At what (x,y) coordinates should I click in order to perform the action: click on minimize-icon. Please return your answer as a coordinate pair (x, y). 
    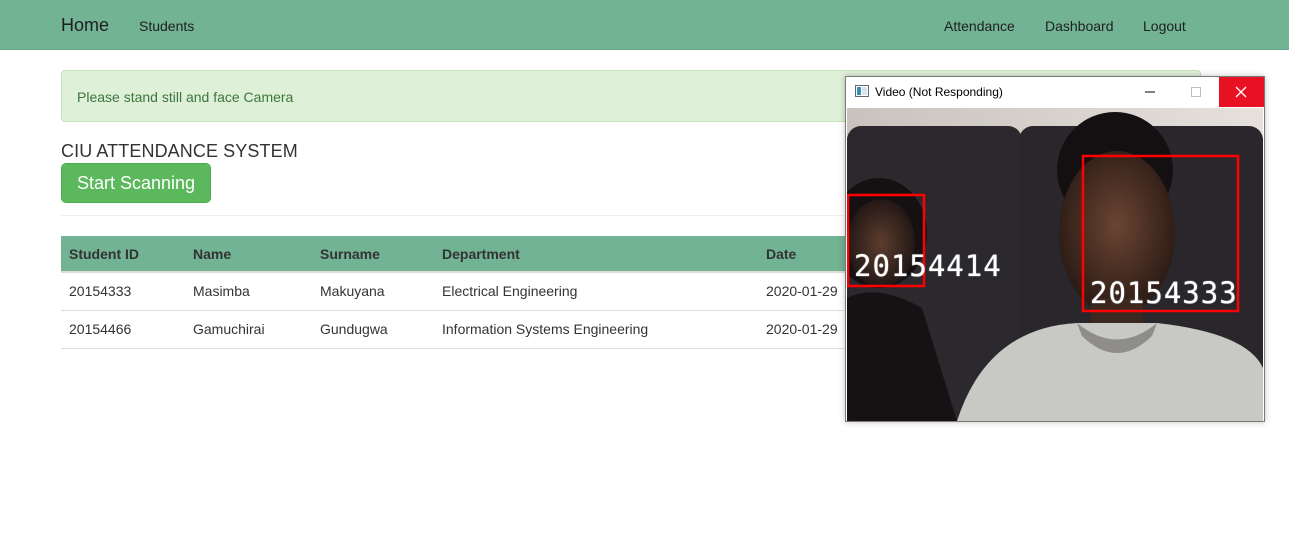
    Looking at the image, I should click on (1150, 92).